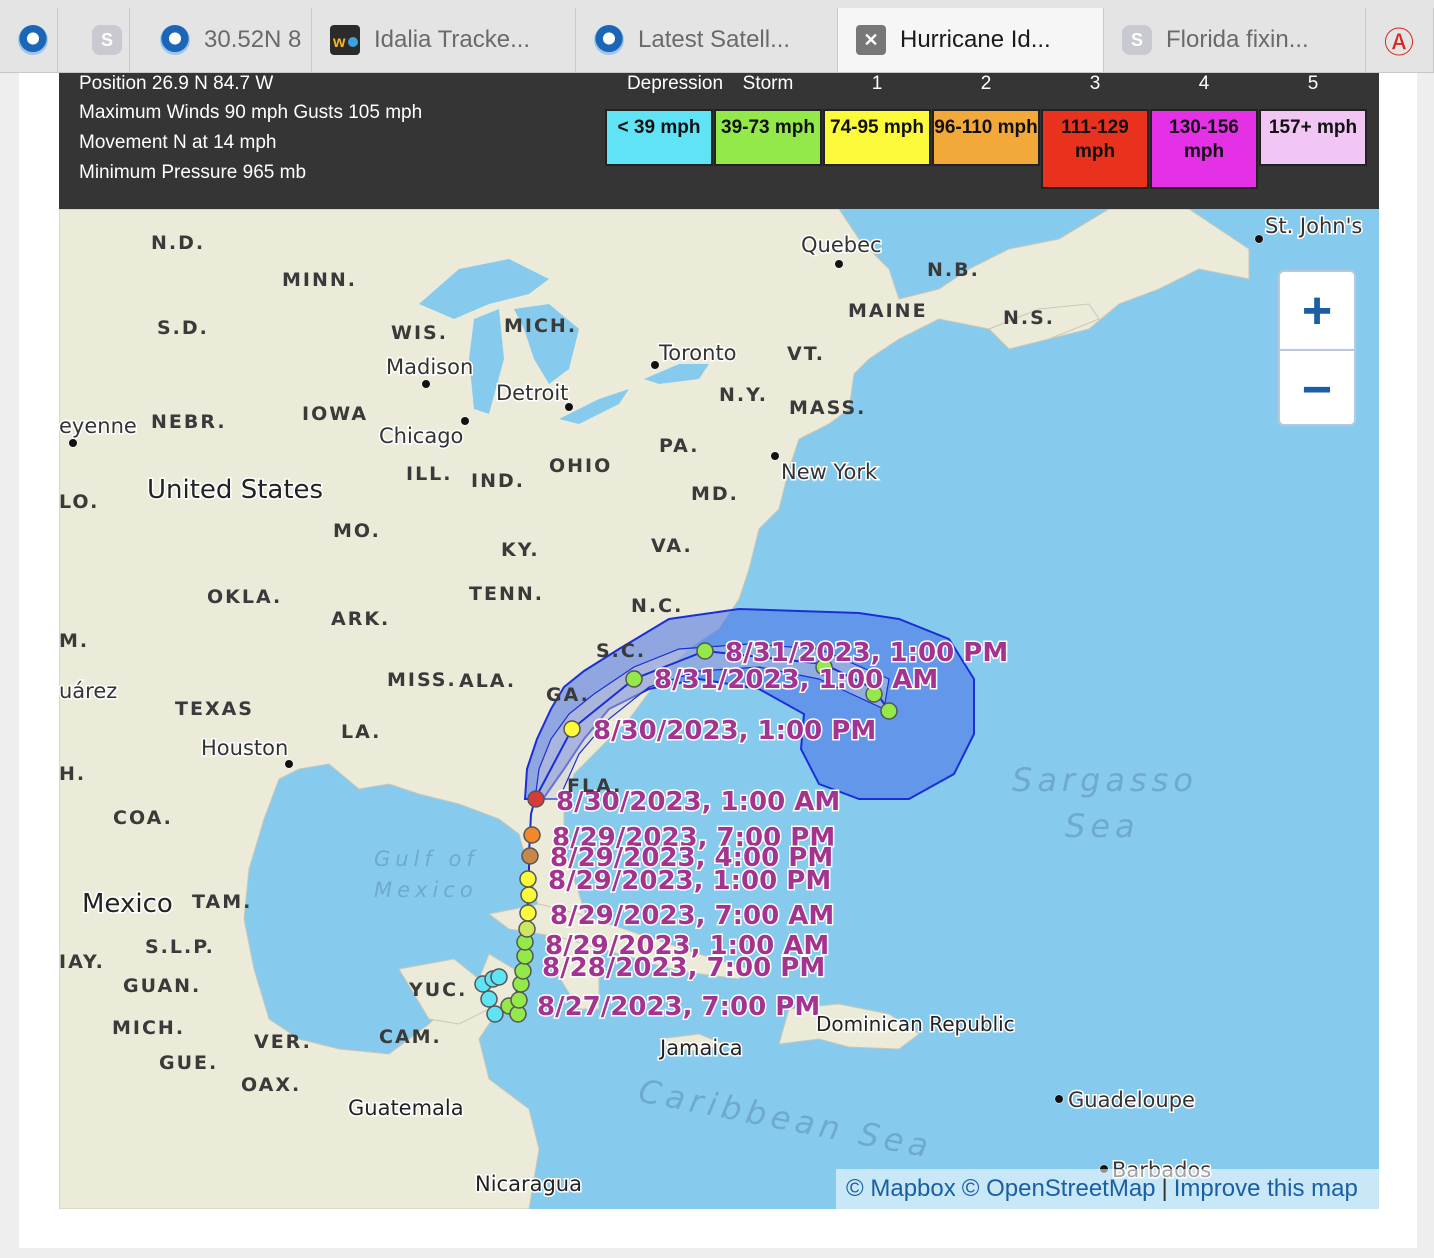 This screenshot has width=1434, height=1258. What do you see at coordinates (1317, 388) in the screenshot?
I see `zoom-out-button: −` at bounding box center [1317, 388].